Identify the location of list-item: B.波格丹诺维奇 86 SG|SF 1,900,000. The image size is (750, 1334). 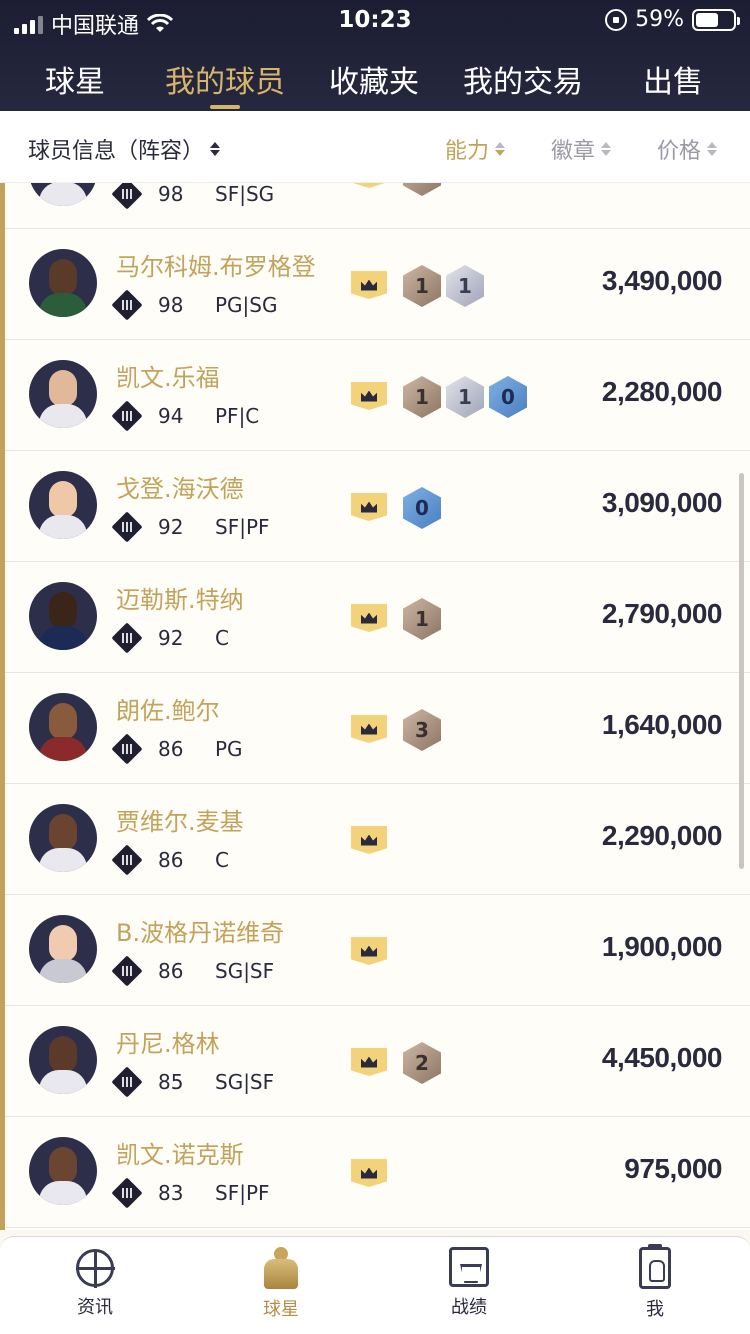
(377, 950).